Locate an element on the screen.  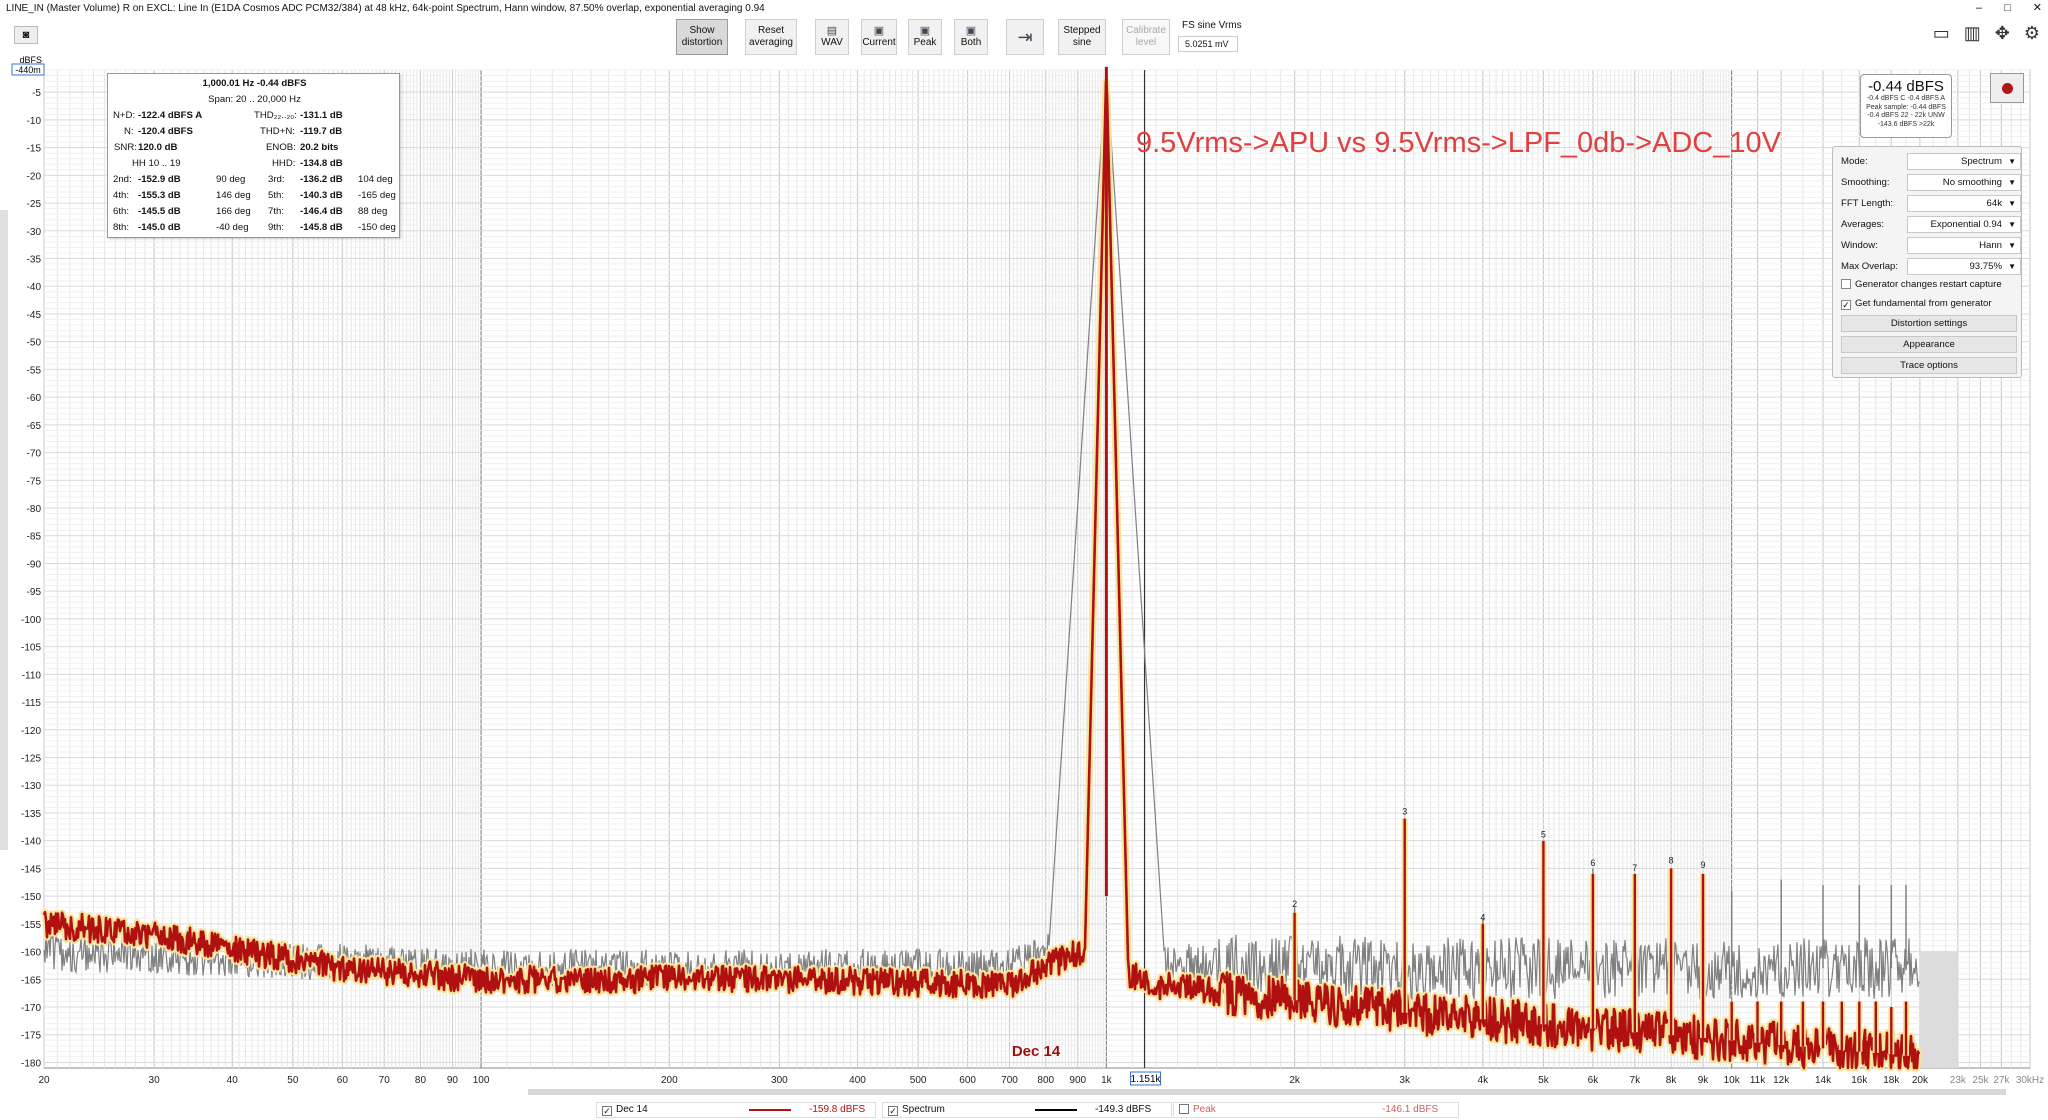
harmonic-v2: -136.2 dB is located at coordinates (321, 179).